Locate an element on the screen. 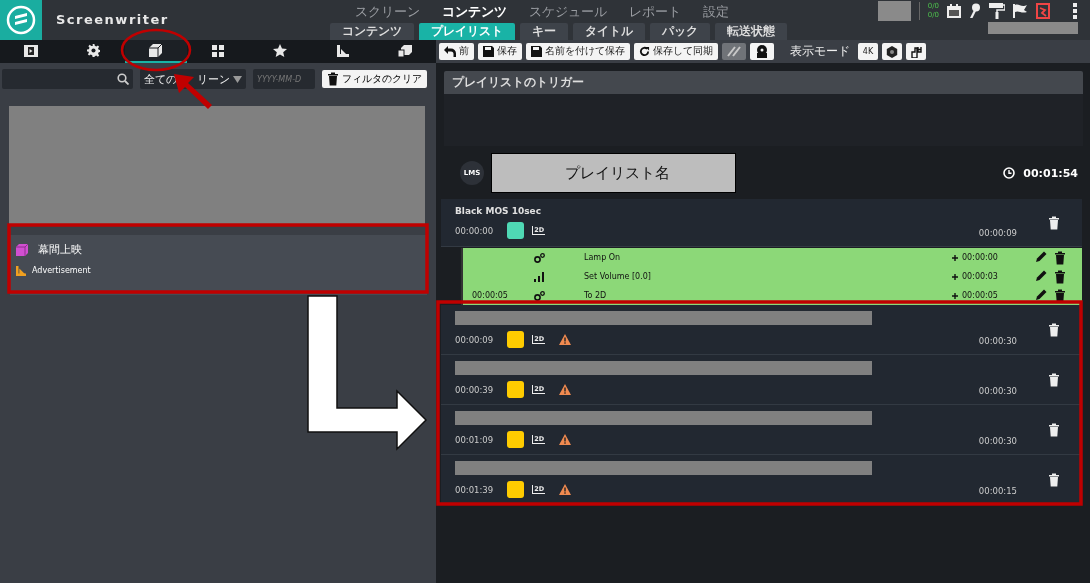  app-title: Screenwriter is located at coordinates (113, 20).